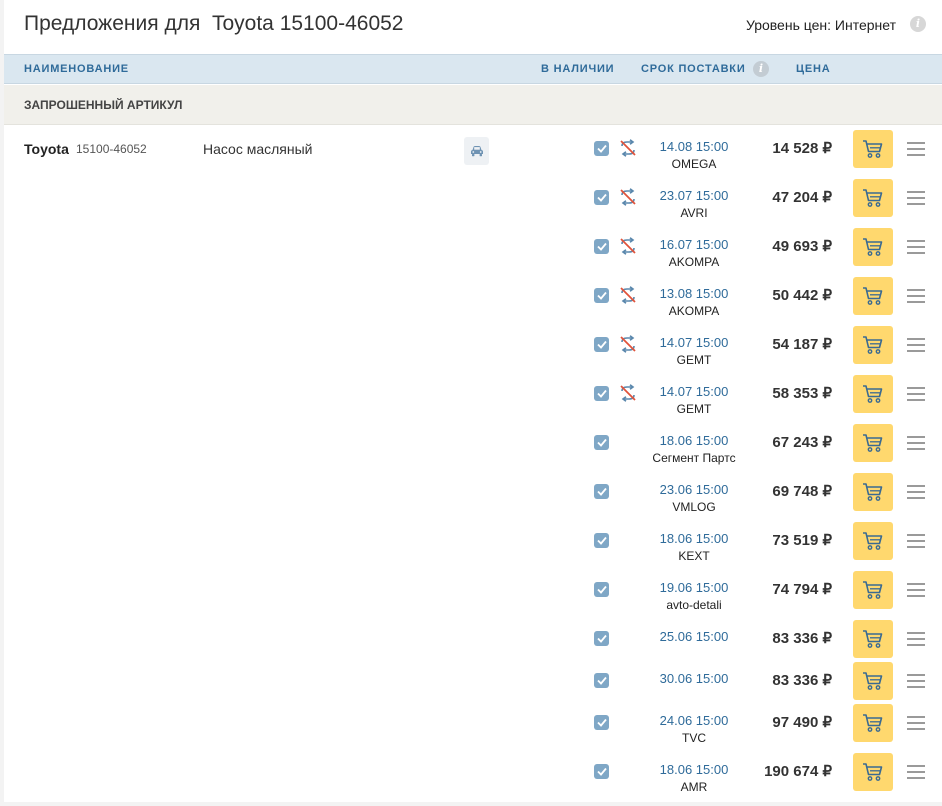 The height and width of the screenshot is (806, 942). I want to click on offer-price: 67 243 ₽, so click(802, 442).